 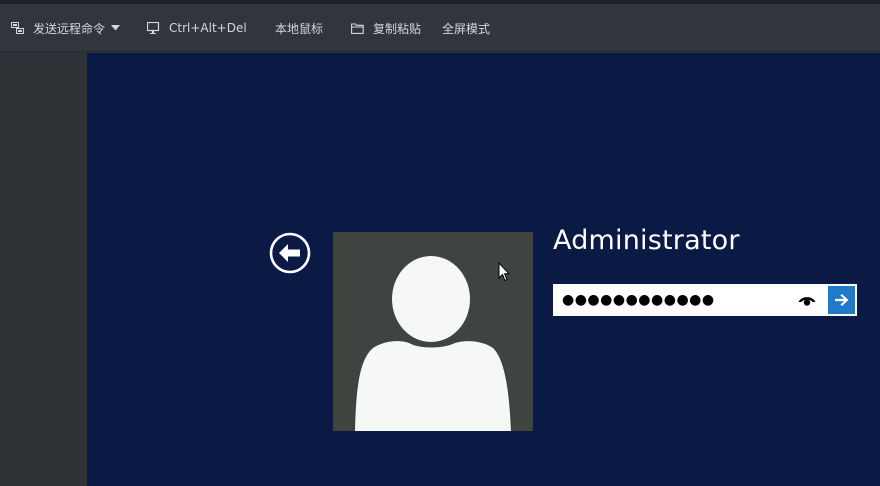 I want to click on password-field, so click(x=705, y=300).